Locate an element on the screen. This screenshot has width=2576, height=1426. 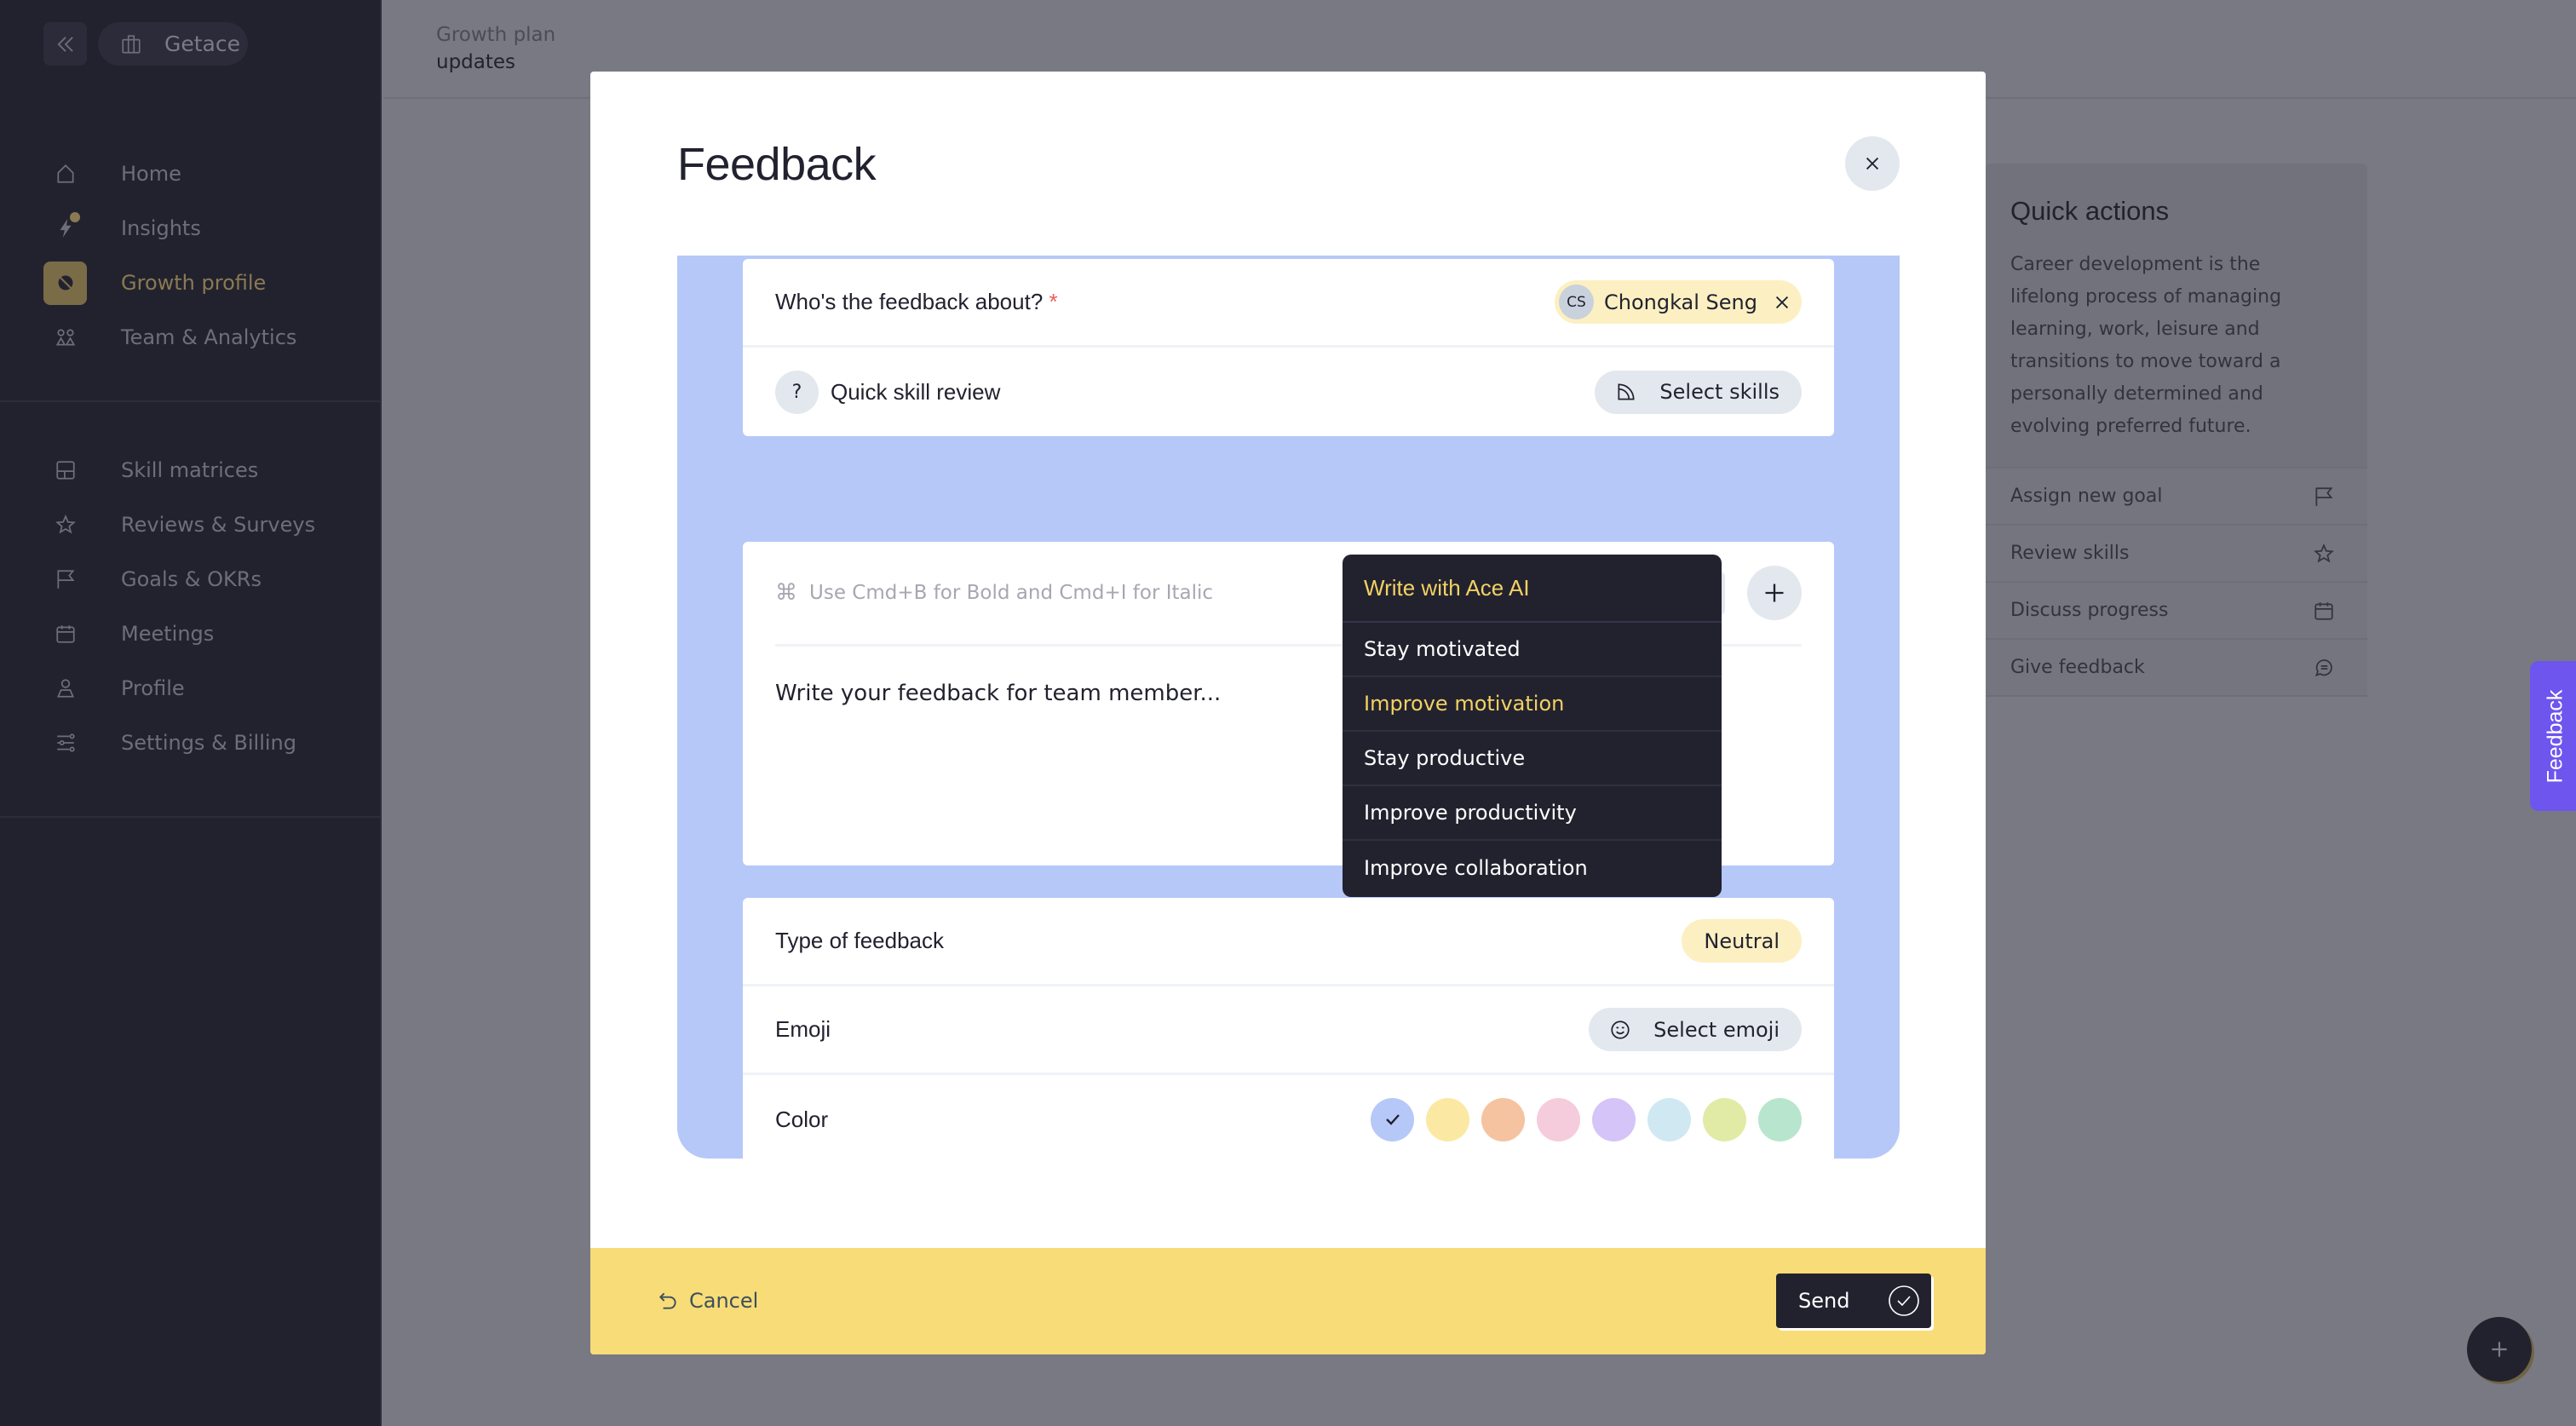
select-emoji-label: Select emoji is located at coordinates (1717, 1030).